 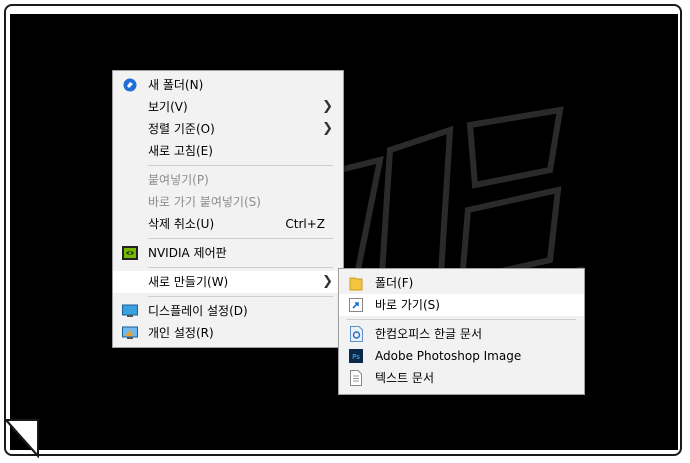 I want to click on text-document-icon, so click(x=356, y=378).